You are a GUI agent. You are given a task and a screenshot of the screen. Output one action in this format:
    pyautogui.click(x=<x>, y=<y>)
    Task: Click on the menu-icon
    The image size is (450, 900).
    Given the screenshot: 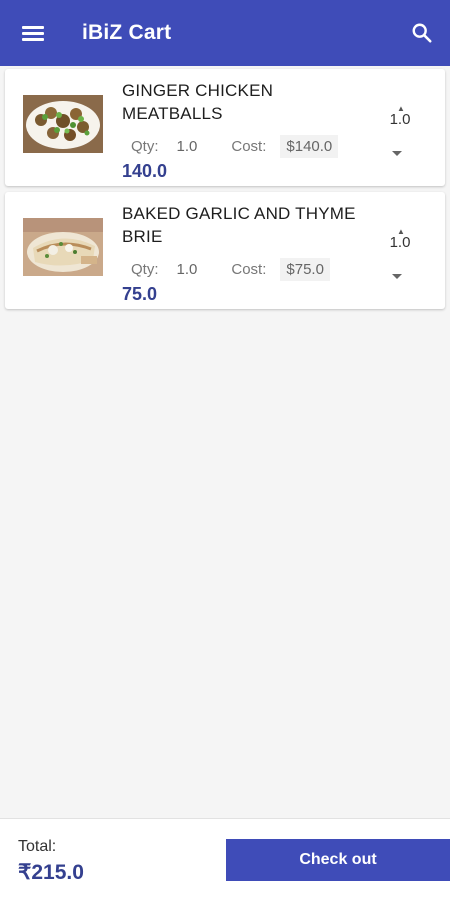 What is the action you would take?
    pyautogui.click(x=33, y=33)
    